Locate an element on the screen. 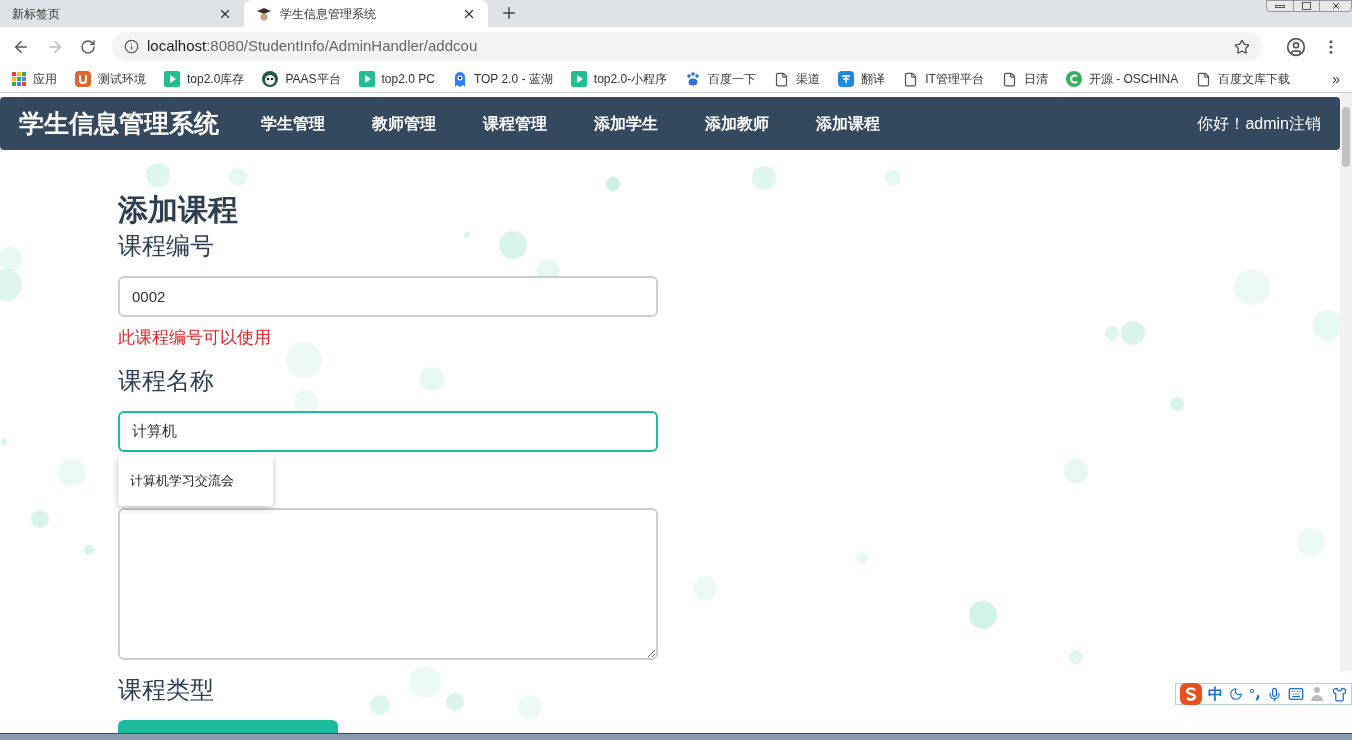  text-input: 计算机 is located at coordinates (388, 431).